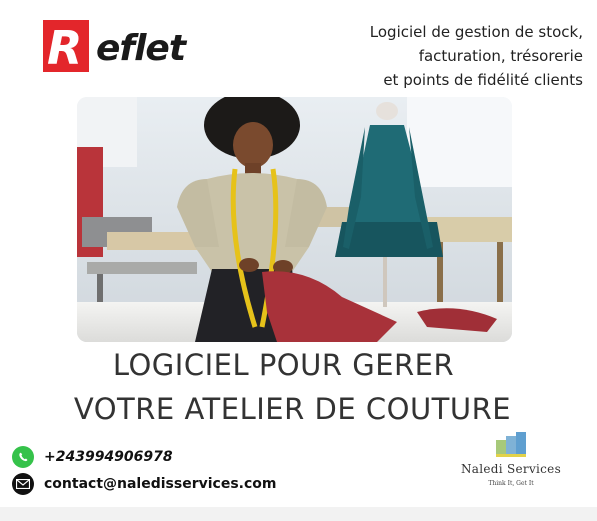 The width and height of the screenshot is (597, 521). I want to click on reflet-logo: R eflet, so click(122, 46).